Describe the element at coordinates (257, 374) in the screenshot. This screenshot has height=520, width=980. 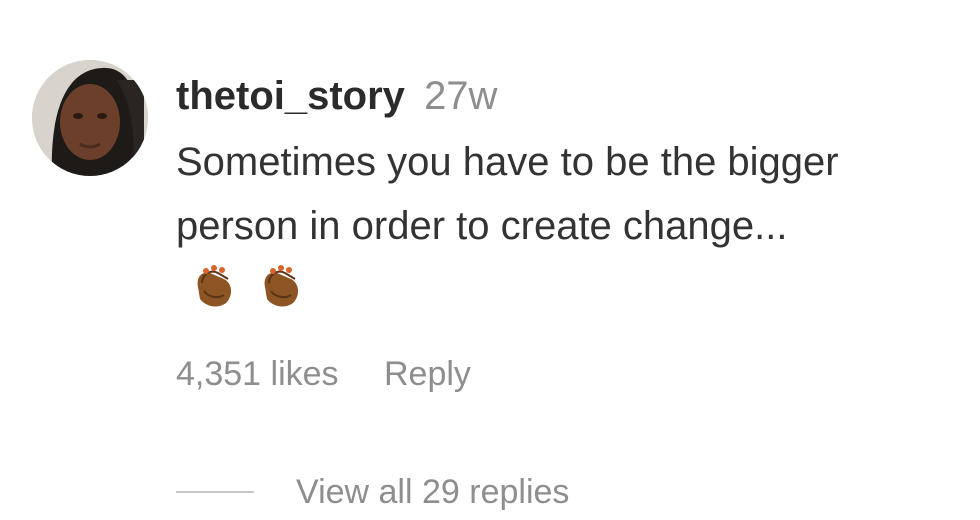
I see `likes-count: 4,351 likes` at that location.